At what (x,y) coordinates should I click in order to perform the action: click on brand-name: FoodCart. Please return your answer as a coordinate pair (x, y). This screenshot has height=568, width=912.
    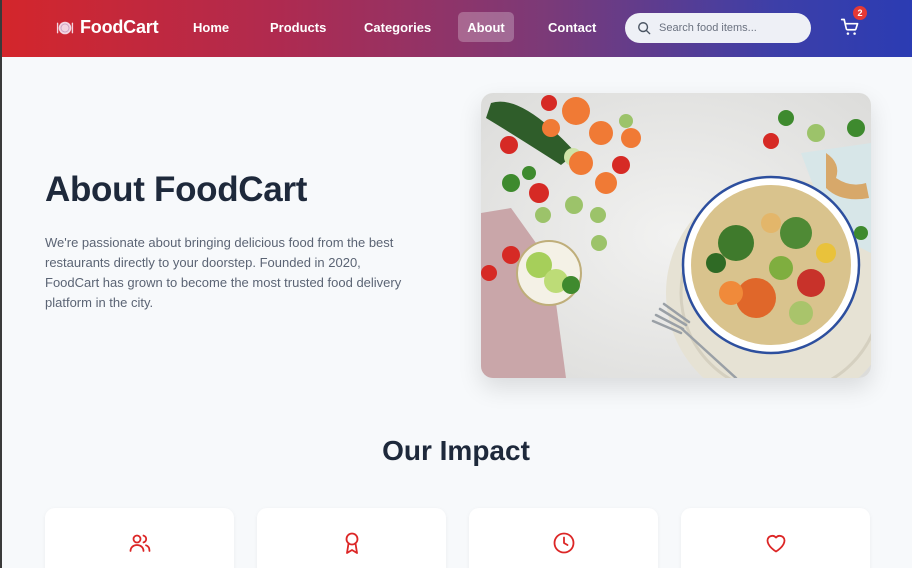
    Looking at the image, I should click on (119, 27).